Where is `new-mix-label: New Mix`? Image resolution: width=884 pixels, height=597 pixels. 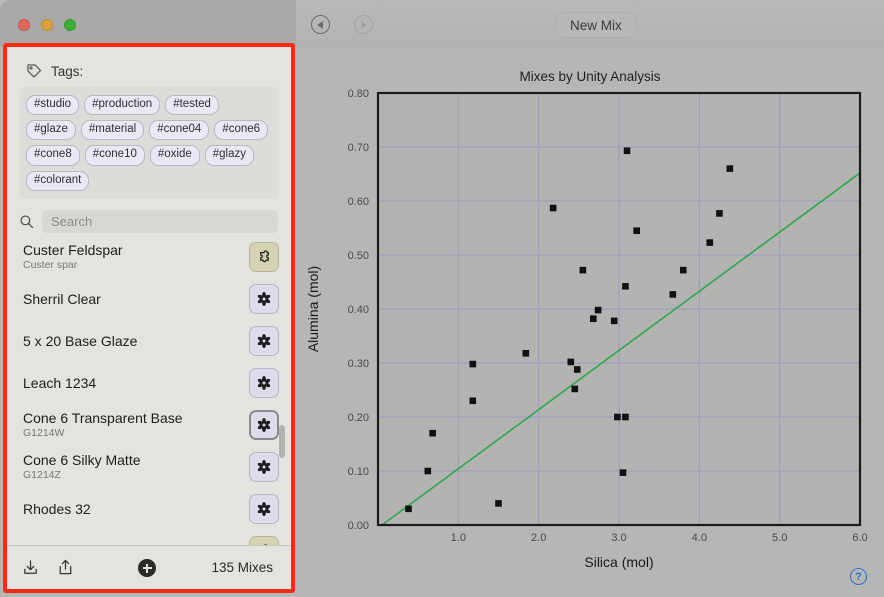 new-mix-label: New Mix is located at coordinates (596, 25).